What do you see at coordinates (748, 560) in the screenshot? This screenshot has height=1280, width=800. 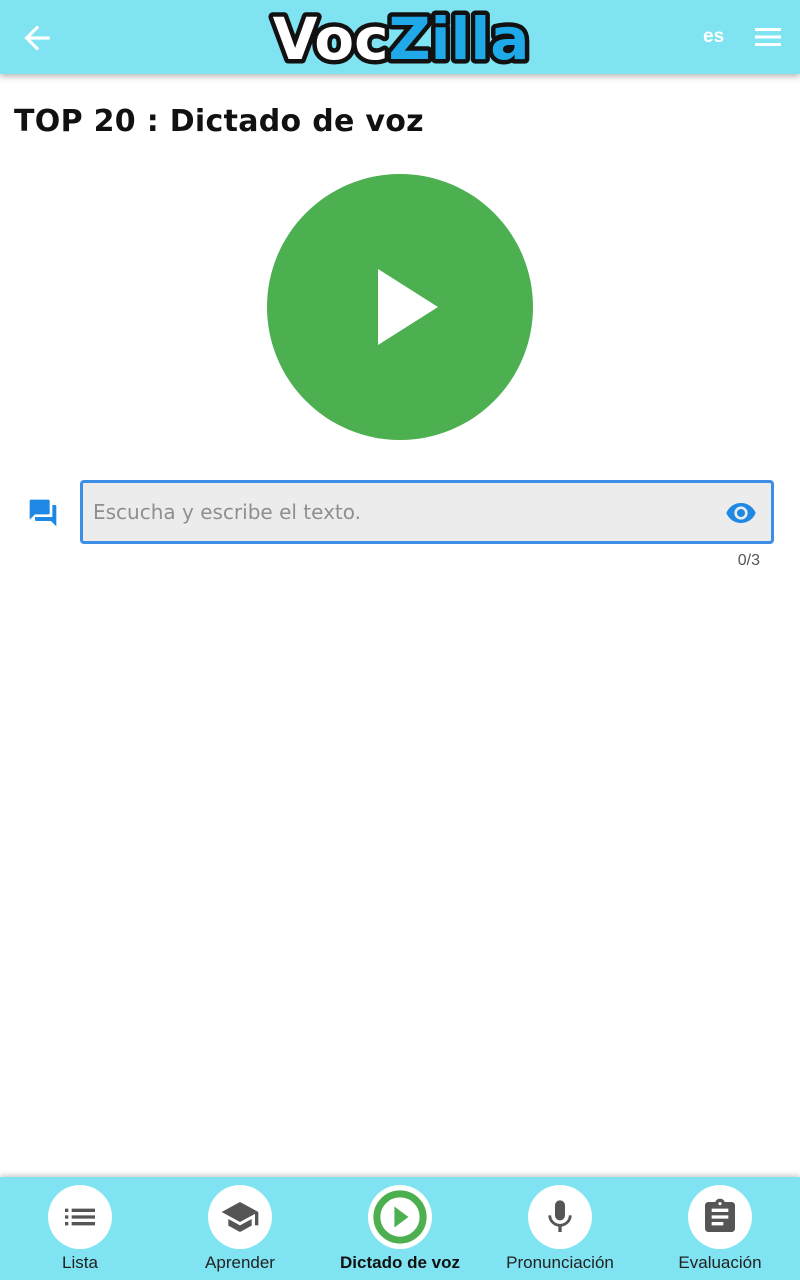 I see `character-counter: 0/3` at bounding box center [748, 560].